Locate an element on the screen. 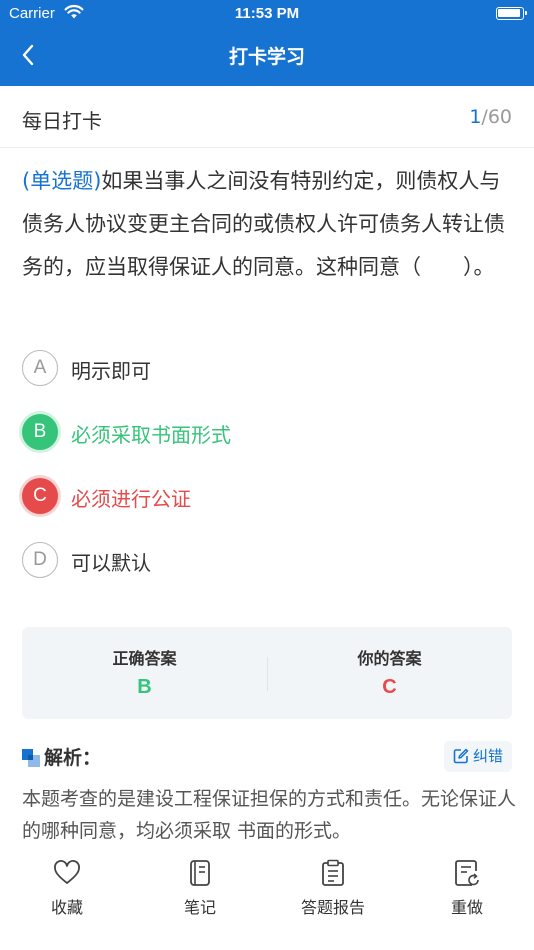 This screenshot has width=534, height=950. option-d: D 可以默认 is located at coordinates (262, 562).